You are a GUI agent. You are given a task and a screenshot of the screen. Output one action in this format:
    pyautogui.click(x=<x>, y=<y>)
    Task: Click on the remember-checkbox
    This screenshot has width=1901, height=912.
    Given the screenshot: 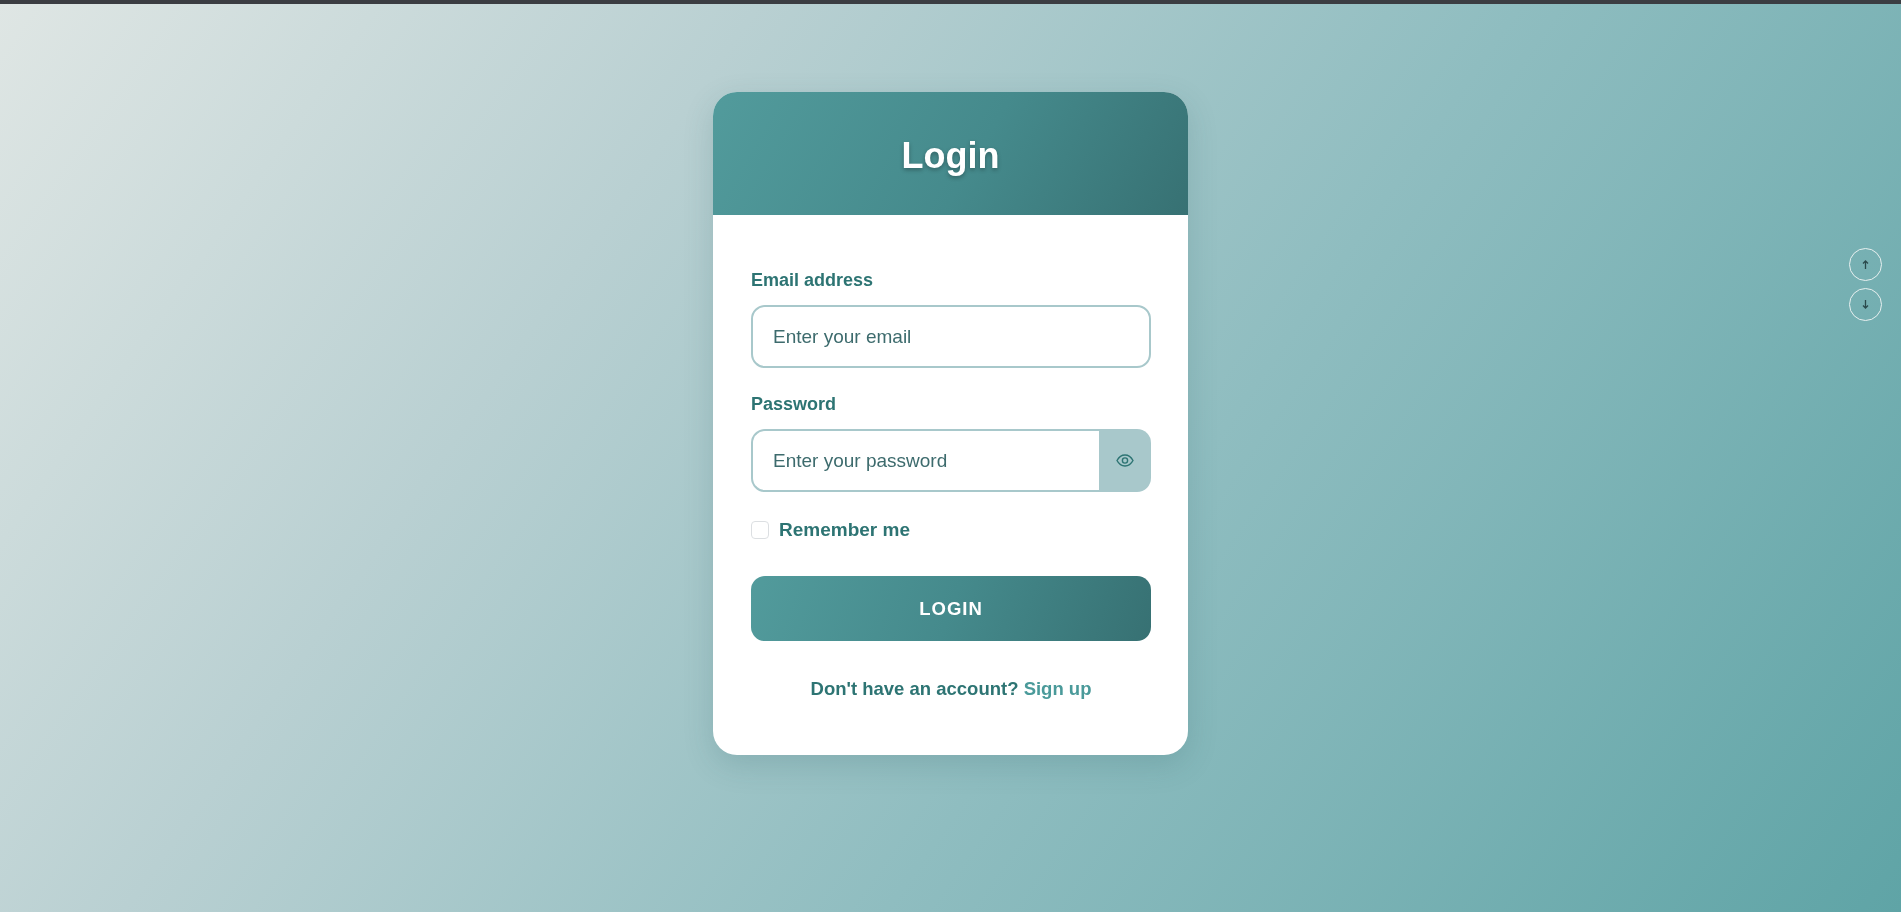 What is the action you would take?
    pyautogui.click(x=760, y=530)
    